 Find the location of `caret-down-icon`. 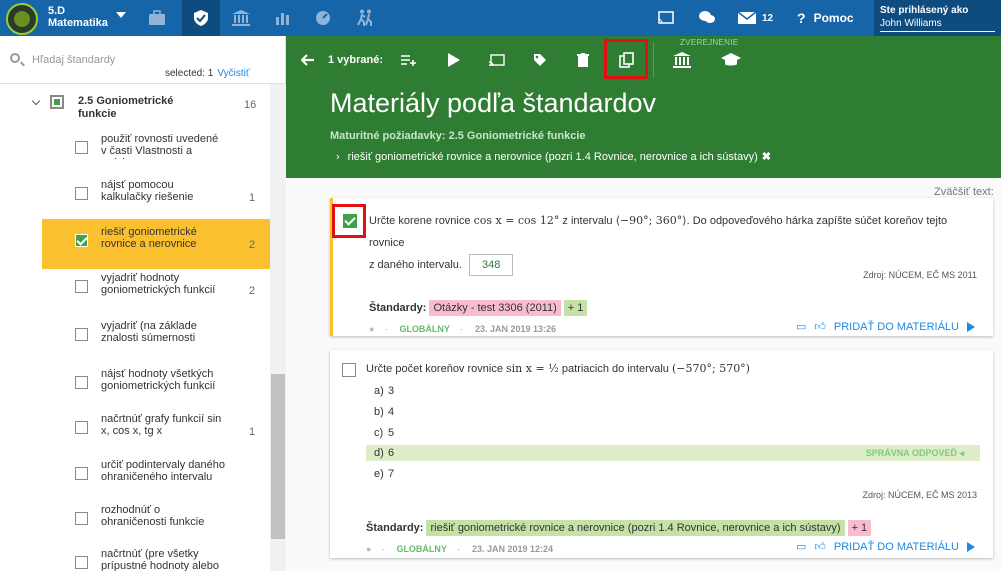

caret-down-icon is located at coordinates (121, 15).